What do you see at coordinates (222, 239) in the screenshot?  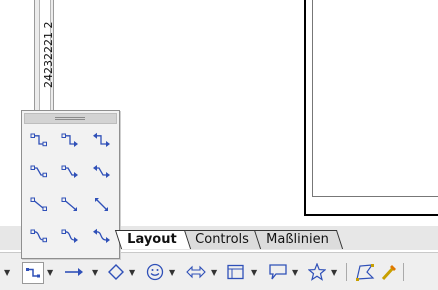 I see `tab-controls: Controls` at bounding box center [222, 239].